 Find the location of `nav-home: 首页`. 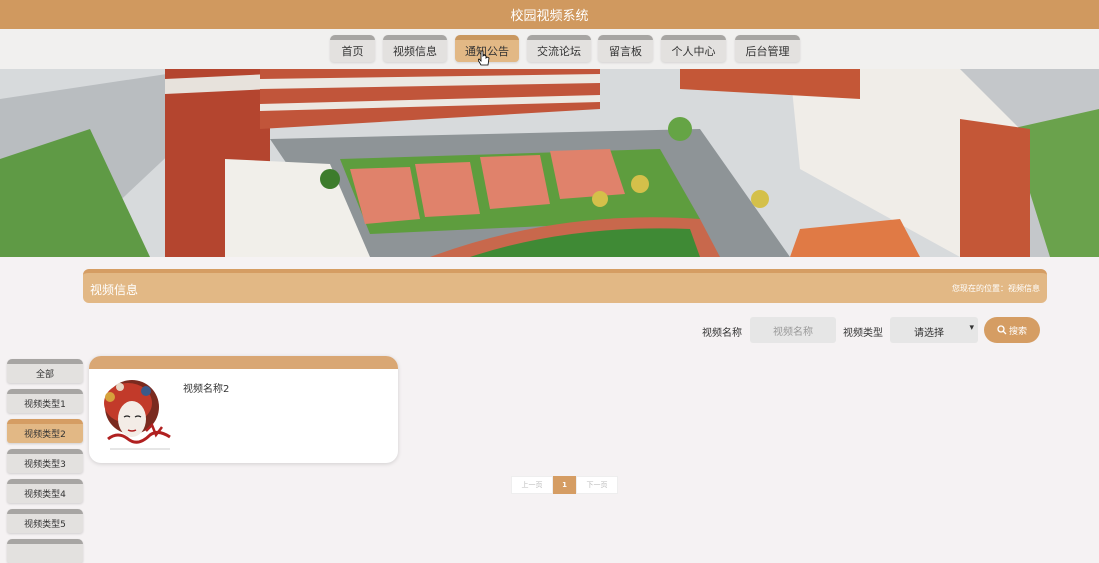

nav-home: 首页 is located at coordinates (352, 48).